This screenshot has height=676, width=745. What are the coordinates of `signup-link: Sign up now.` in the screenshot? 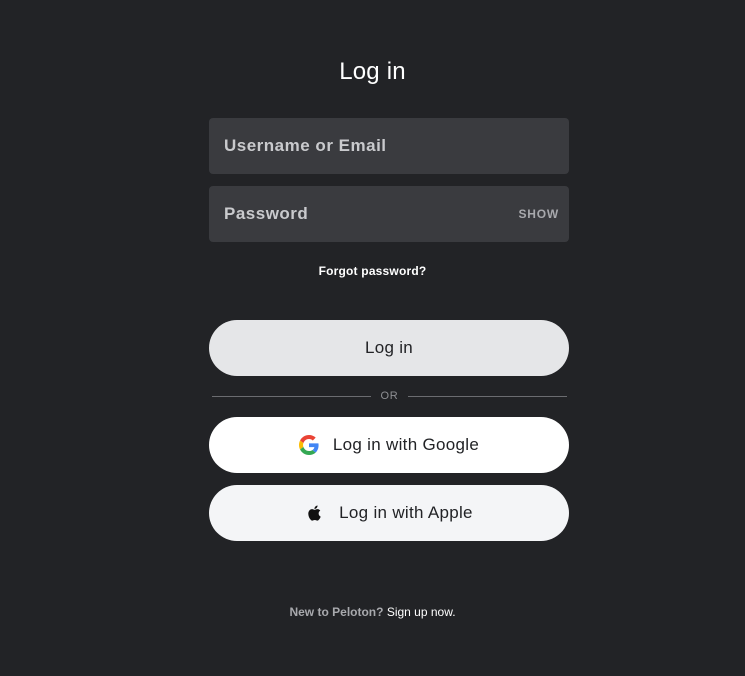 It's located at (421, 612).